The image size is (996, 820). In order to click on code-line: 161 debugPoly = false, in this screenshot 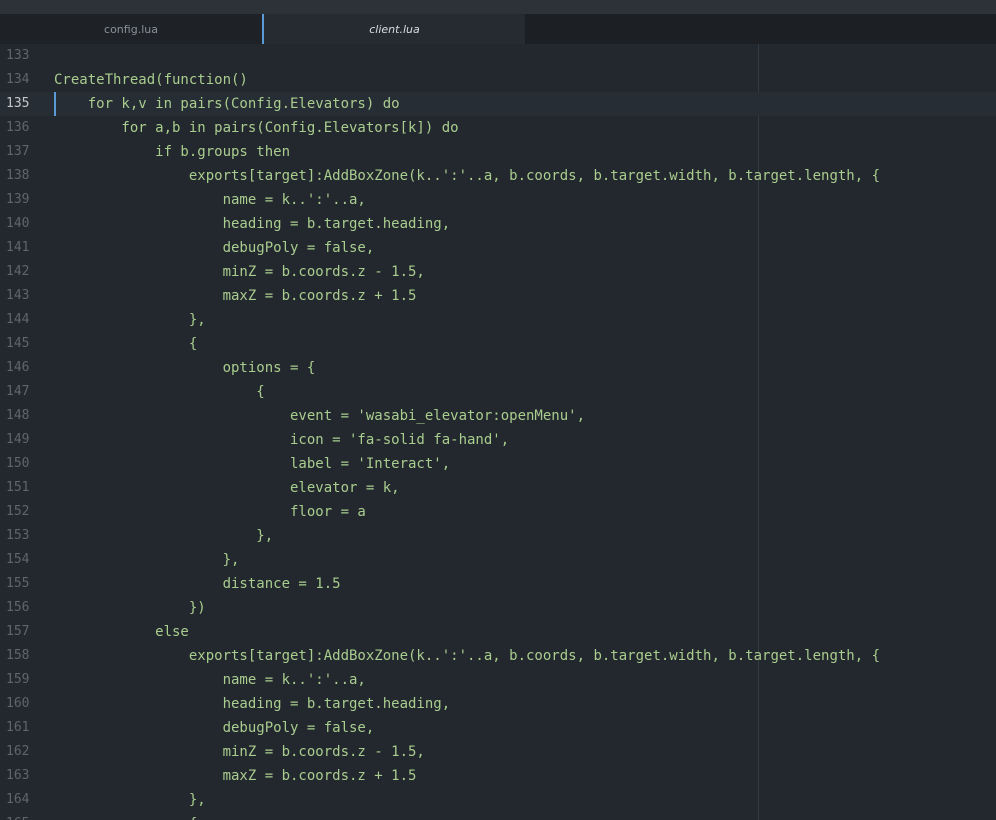, I will do `click(498, 728)`.